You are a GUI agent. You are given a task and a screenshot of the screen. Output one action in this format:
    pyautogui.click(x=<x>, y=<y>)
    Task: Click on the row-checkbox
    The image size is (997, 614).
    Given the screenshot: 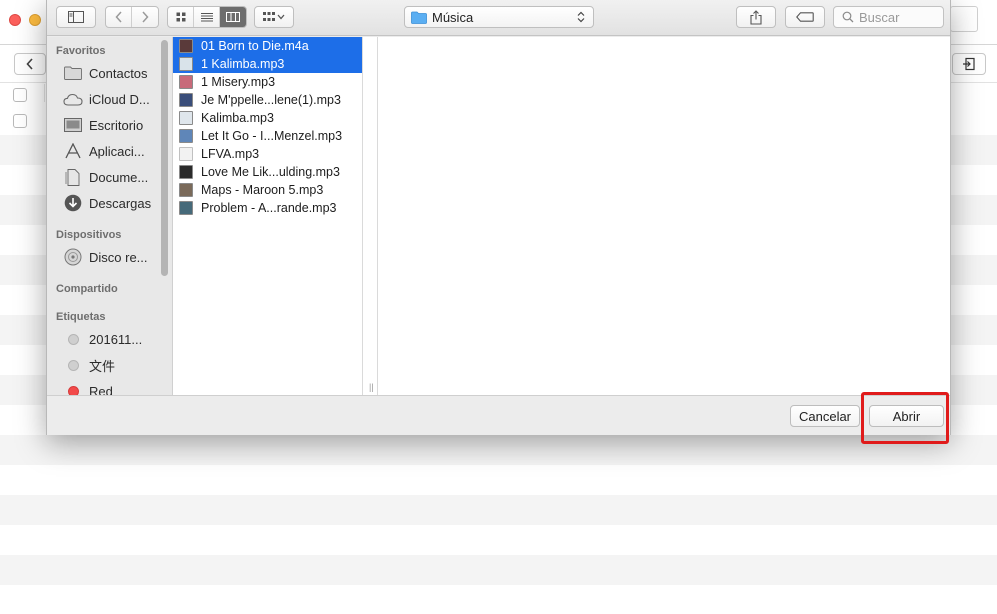 What is the action you would take?
    pyautogui.click(x=20, y=121)
    